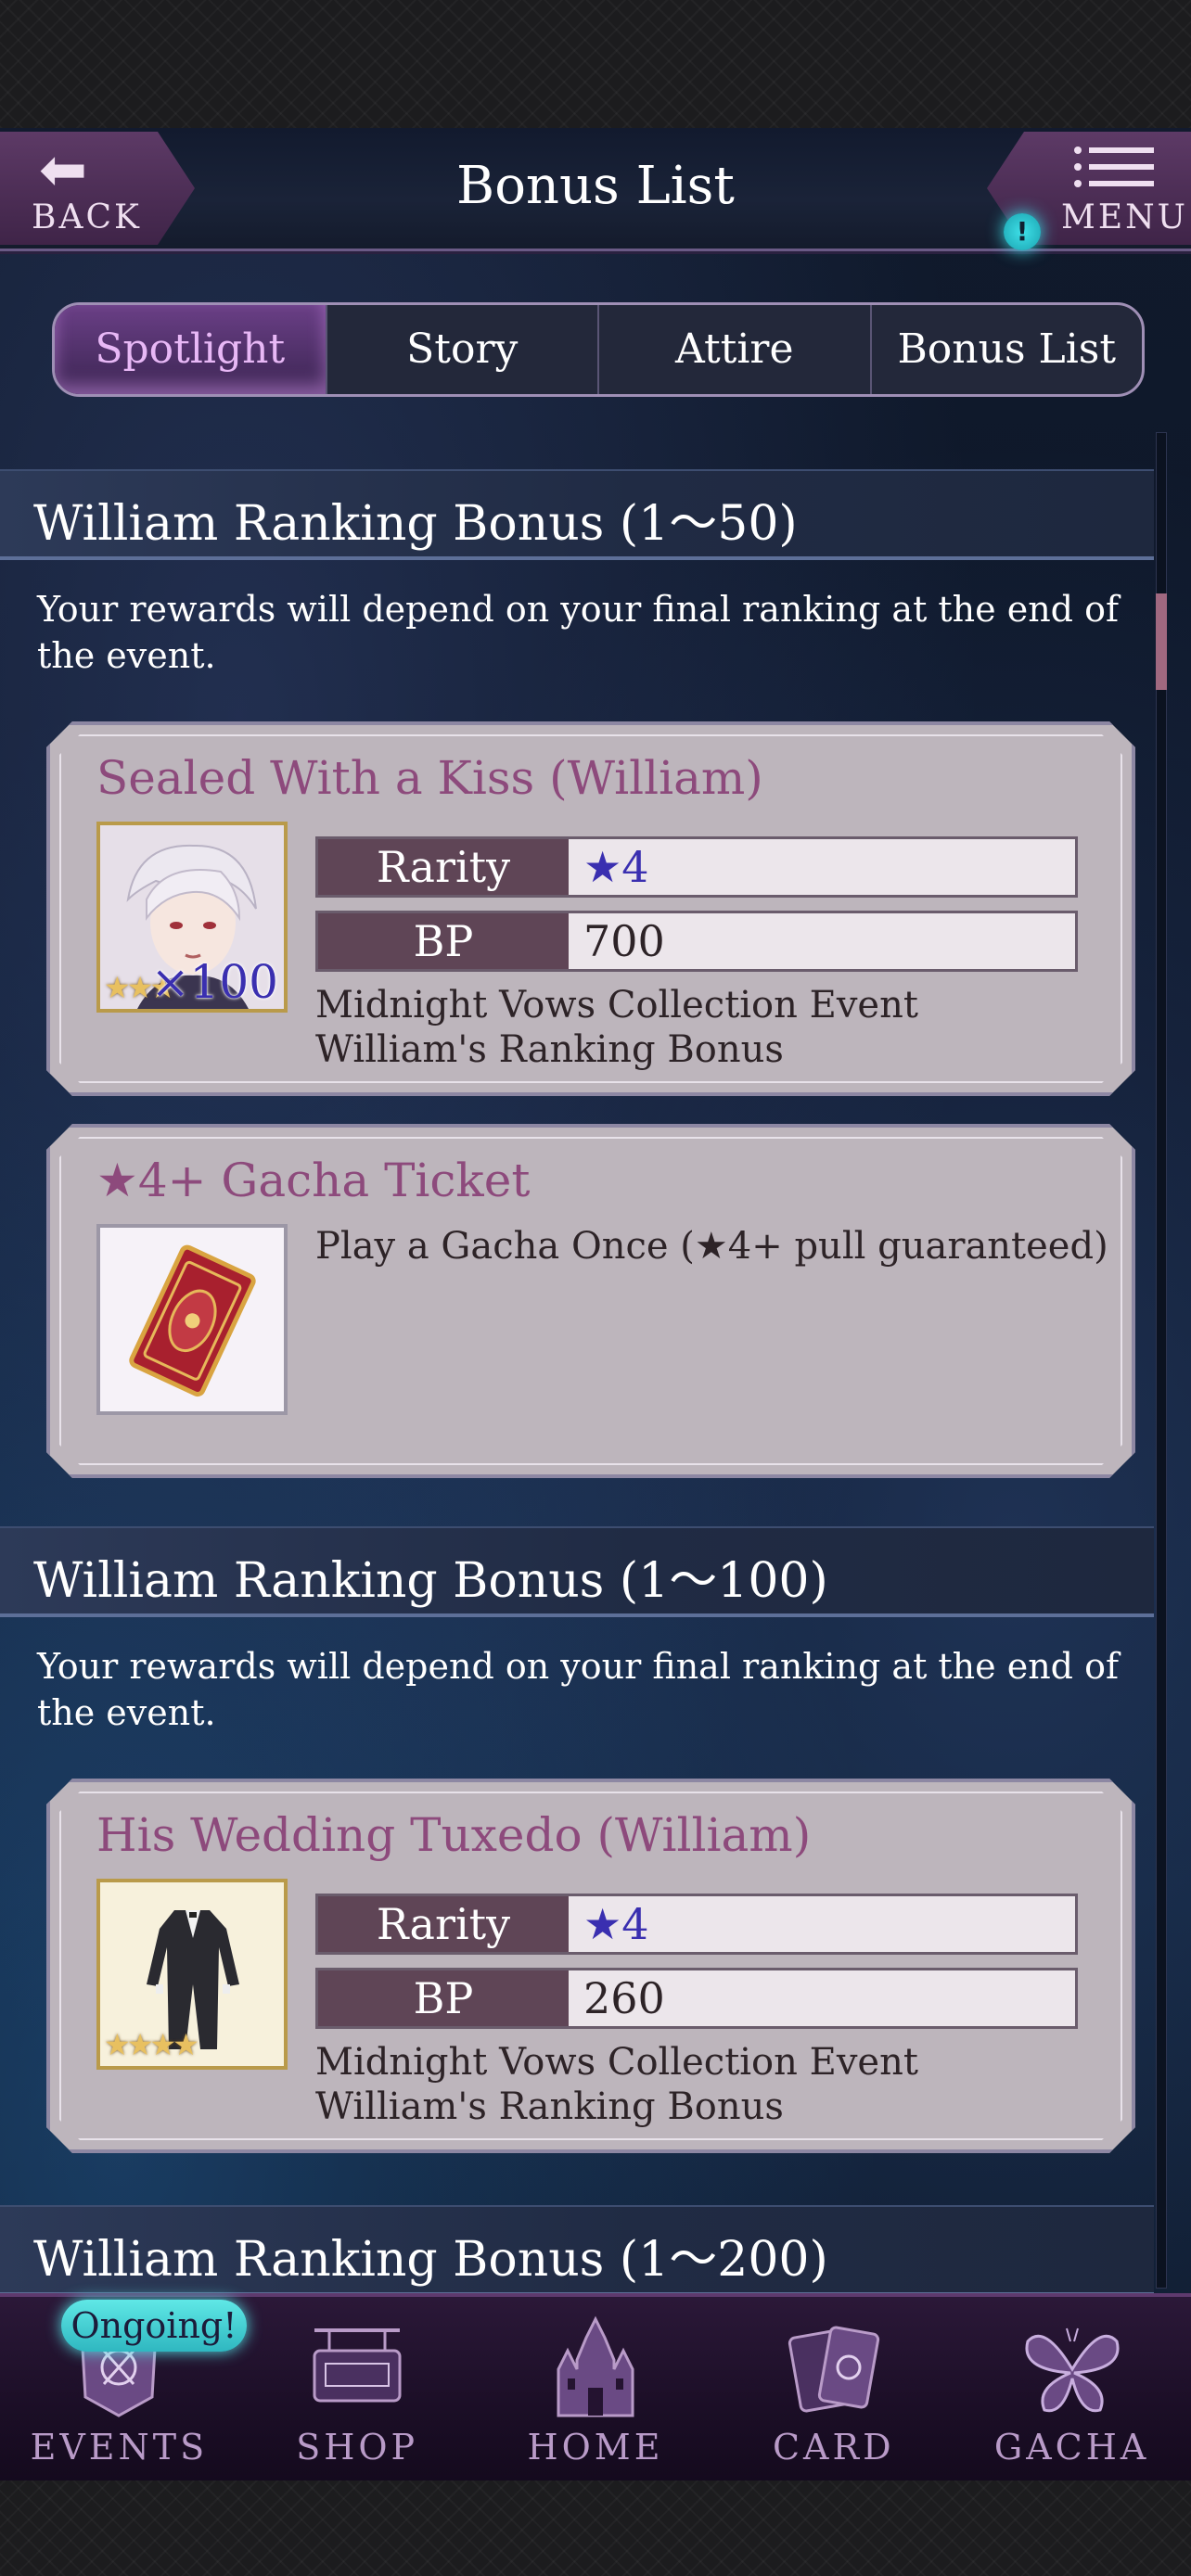  I want to click on reward-description: Play a Gacha Once (★4+ pull guaranteed), so click(712, 1246).